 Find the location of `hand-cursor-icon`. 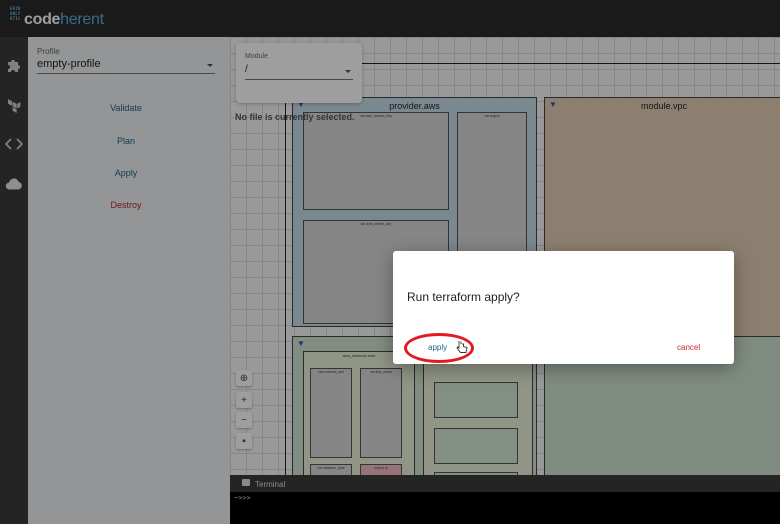

hand-cursor-icon is located at coordinates (462, 347).